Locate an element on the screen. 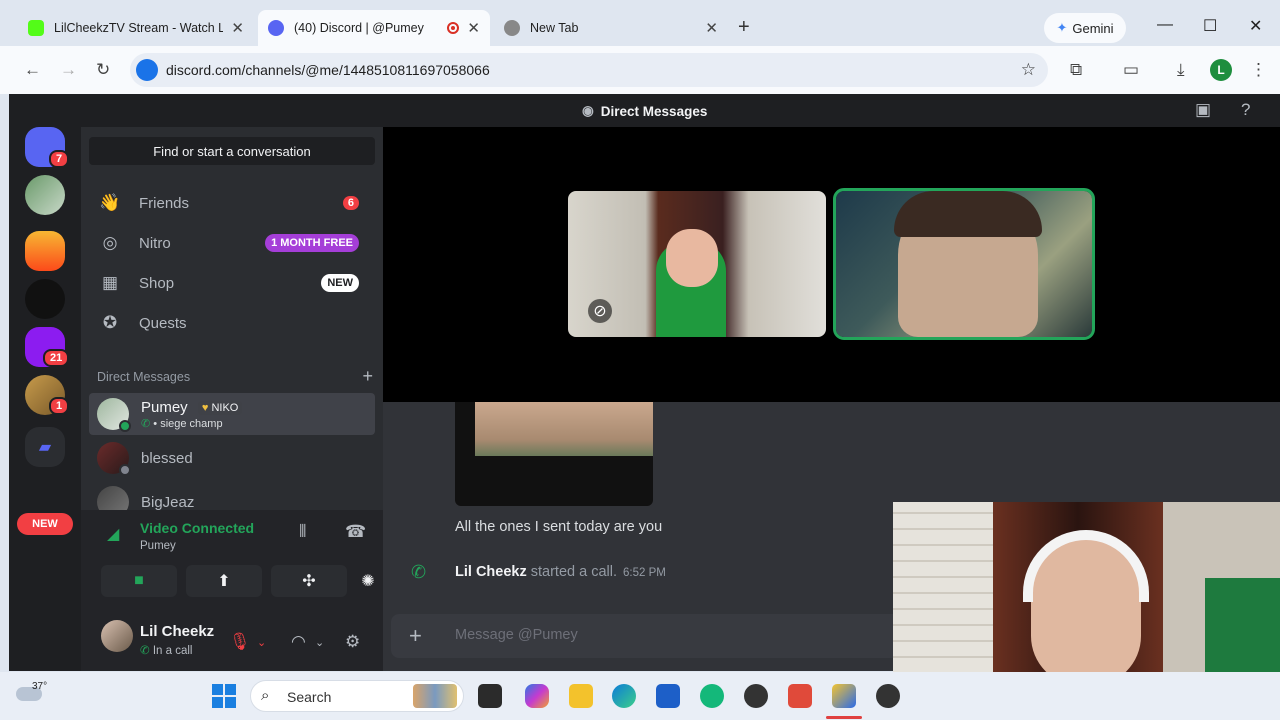 Image resolution: width=1280 pixels, height=720 pixels. reload-icon: ↻ is located at coordinates (103, 70).